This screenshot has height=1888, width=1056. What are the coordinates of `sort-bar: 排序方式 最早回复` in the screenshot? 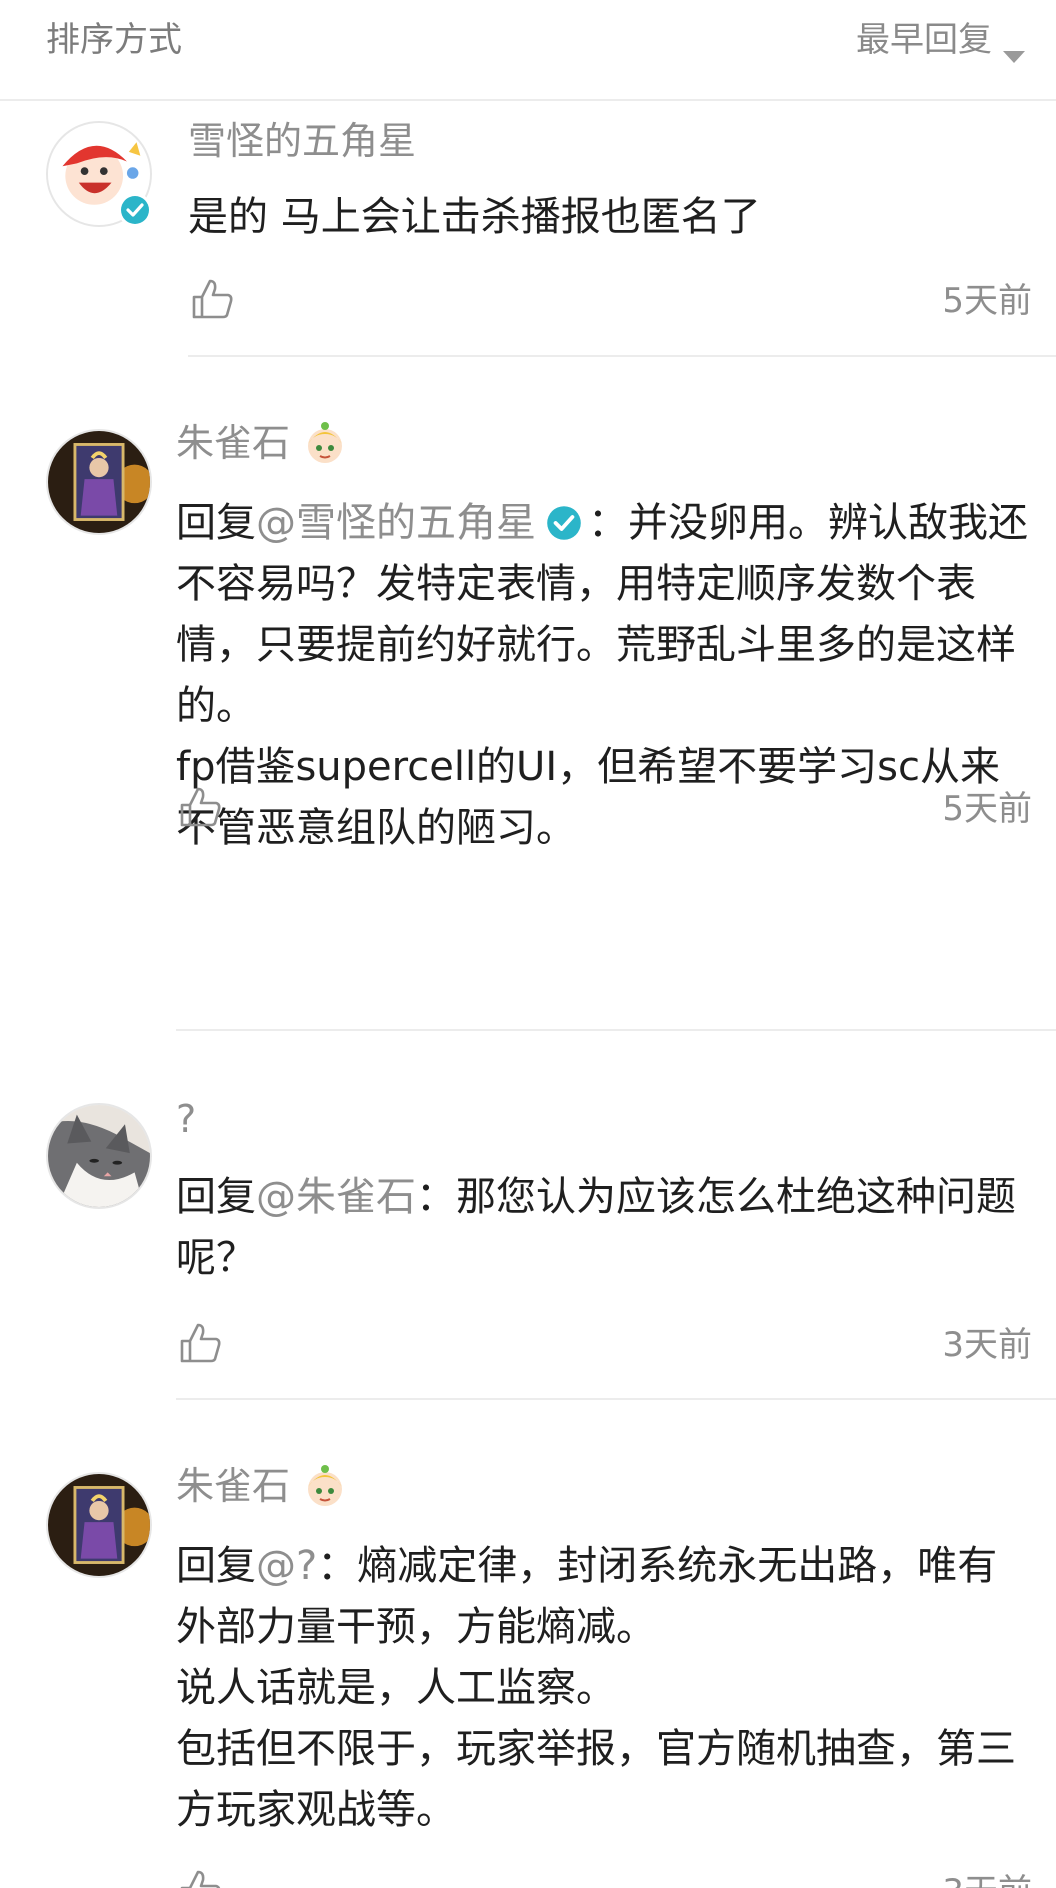 It's located at (528, 50).